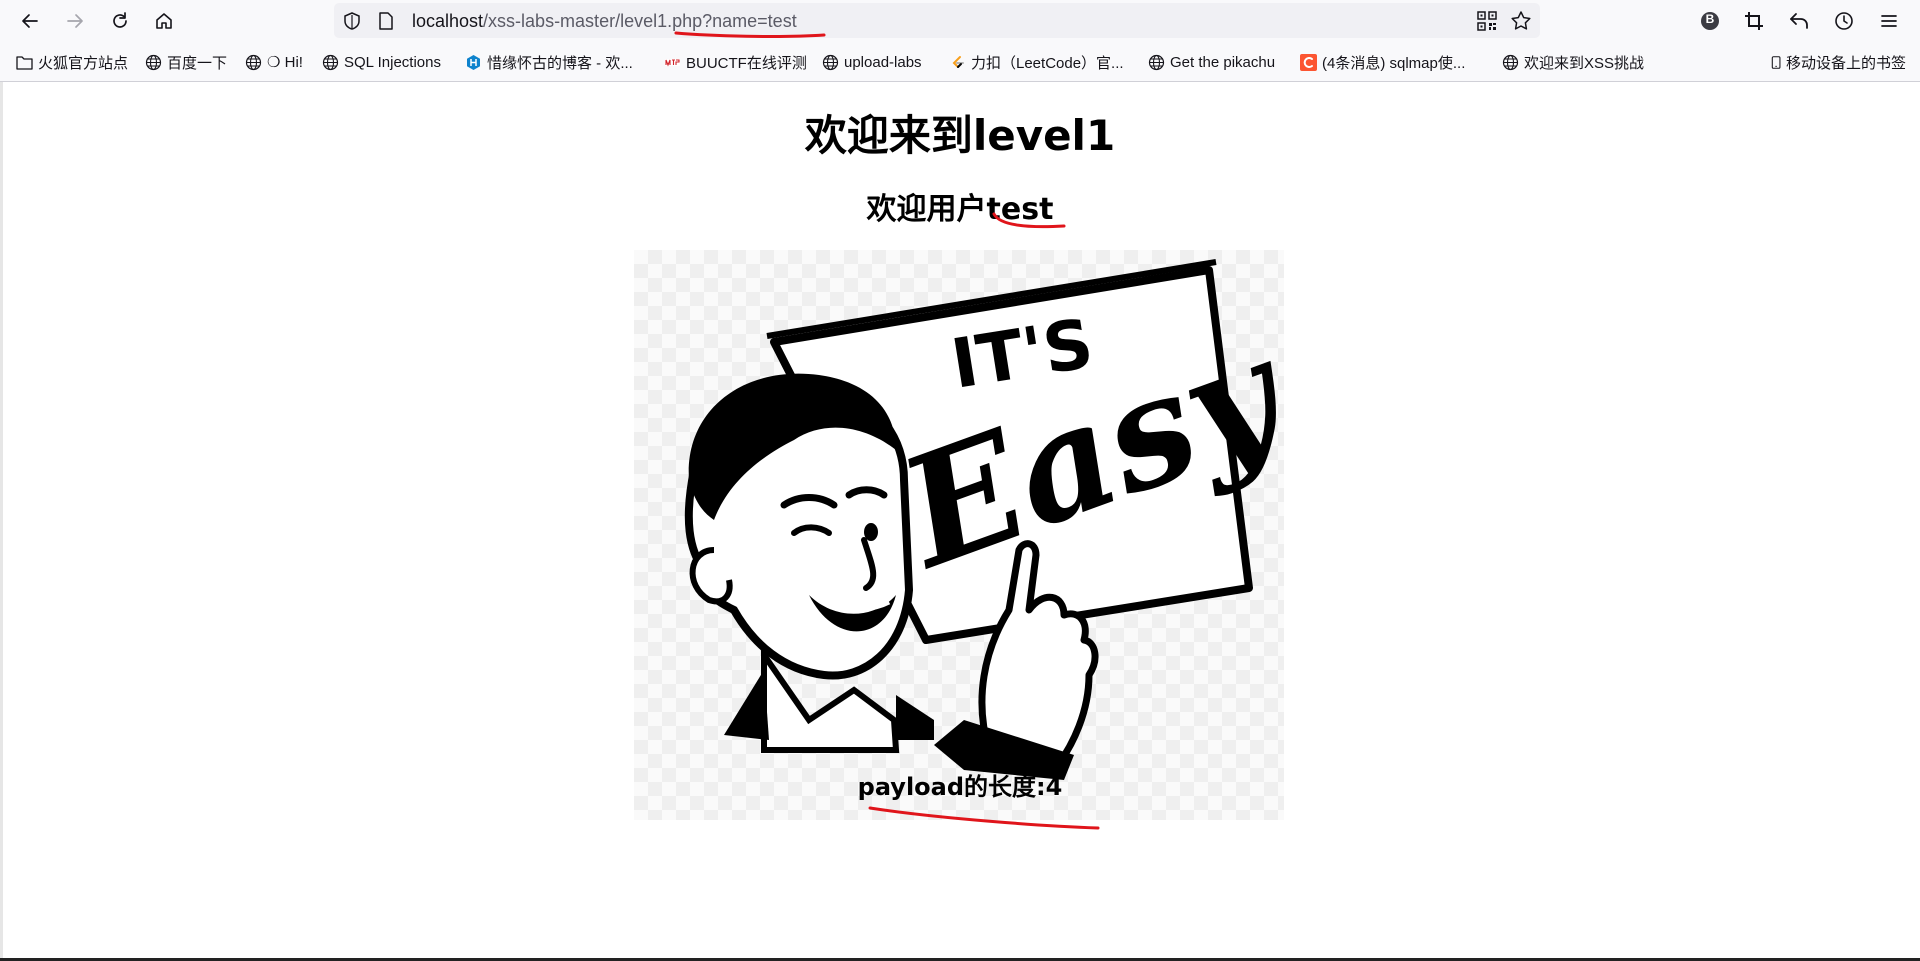 The height and width of the screenshot is (961, 1920). I want to click on bookmark-item: Get the pikachu, so click(1211, 62).